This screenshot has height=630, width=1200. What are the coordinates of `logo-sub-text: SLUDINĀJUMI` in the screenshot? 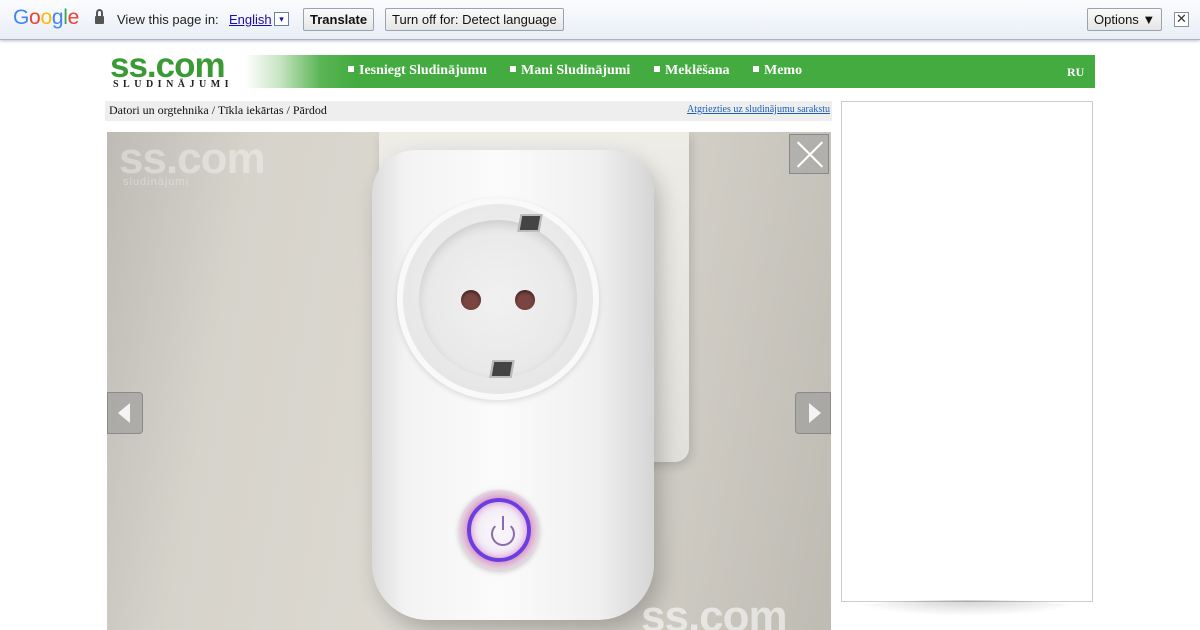 It's located at (173, 84).